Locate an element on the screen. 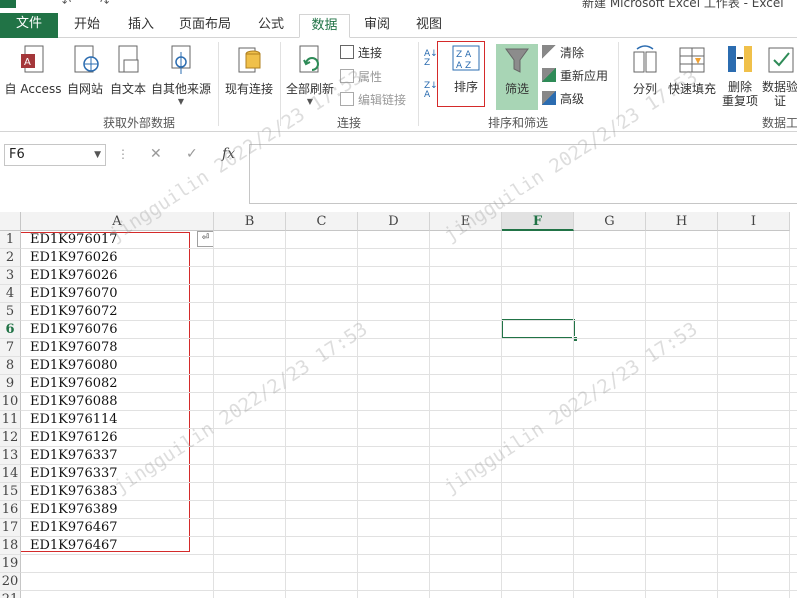 This screenshot has height=598, width=797. sort-descending-button: Z↓ A is located at coordinates (431, 91).